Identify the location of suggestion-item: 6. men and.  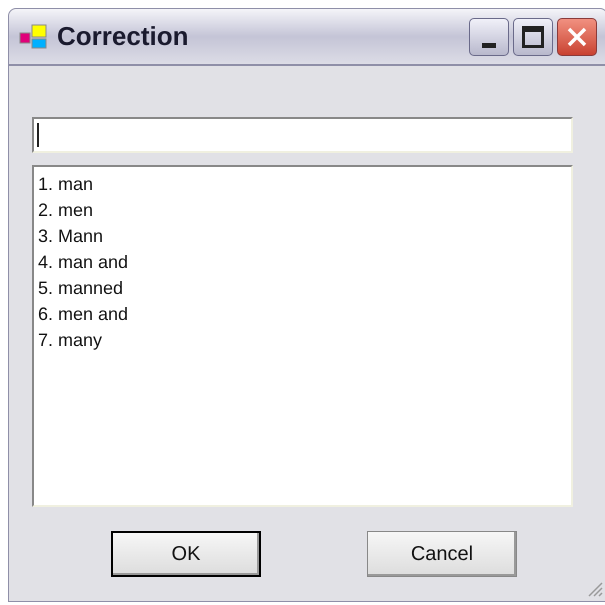
(83, 314).